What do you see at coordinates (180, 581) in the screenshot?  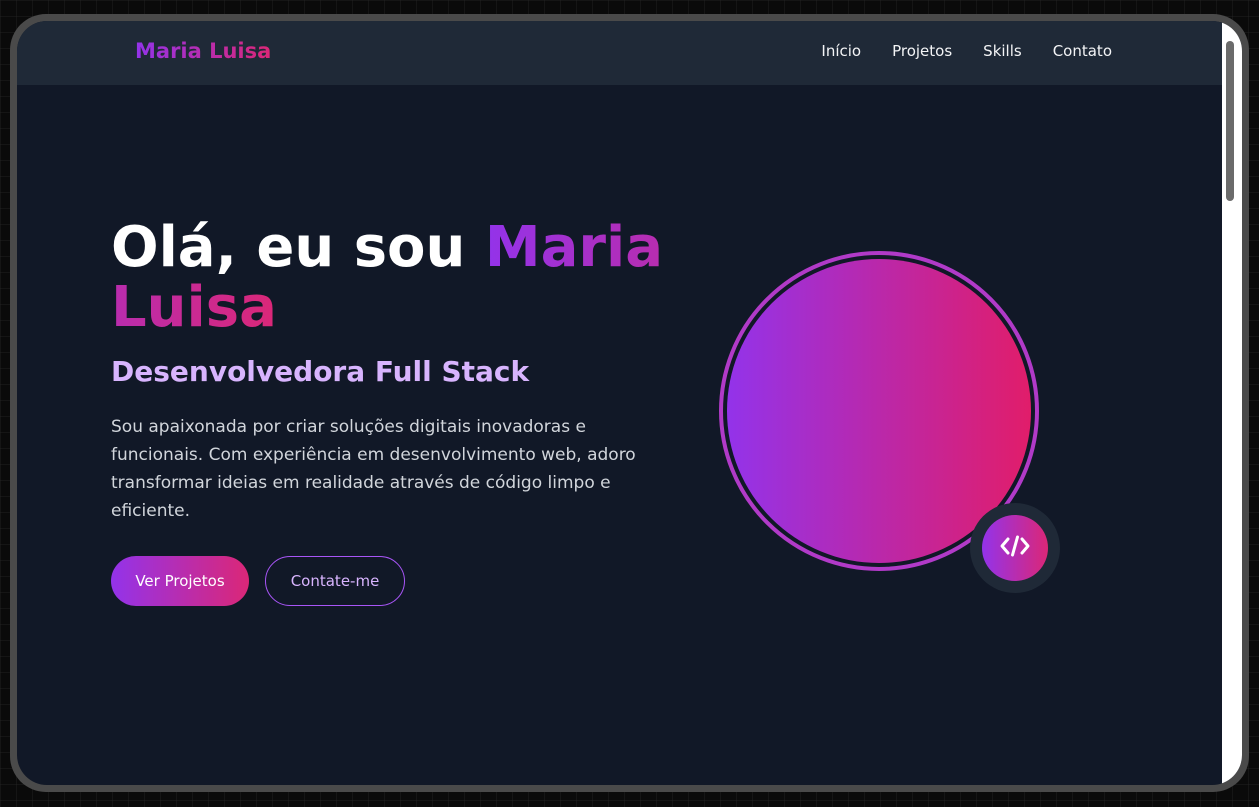 I see `ver-projetos-button: Ver Projetos` at bounding box center [180, 581].